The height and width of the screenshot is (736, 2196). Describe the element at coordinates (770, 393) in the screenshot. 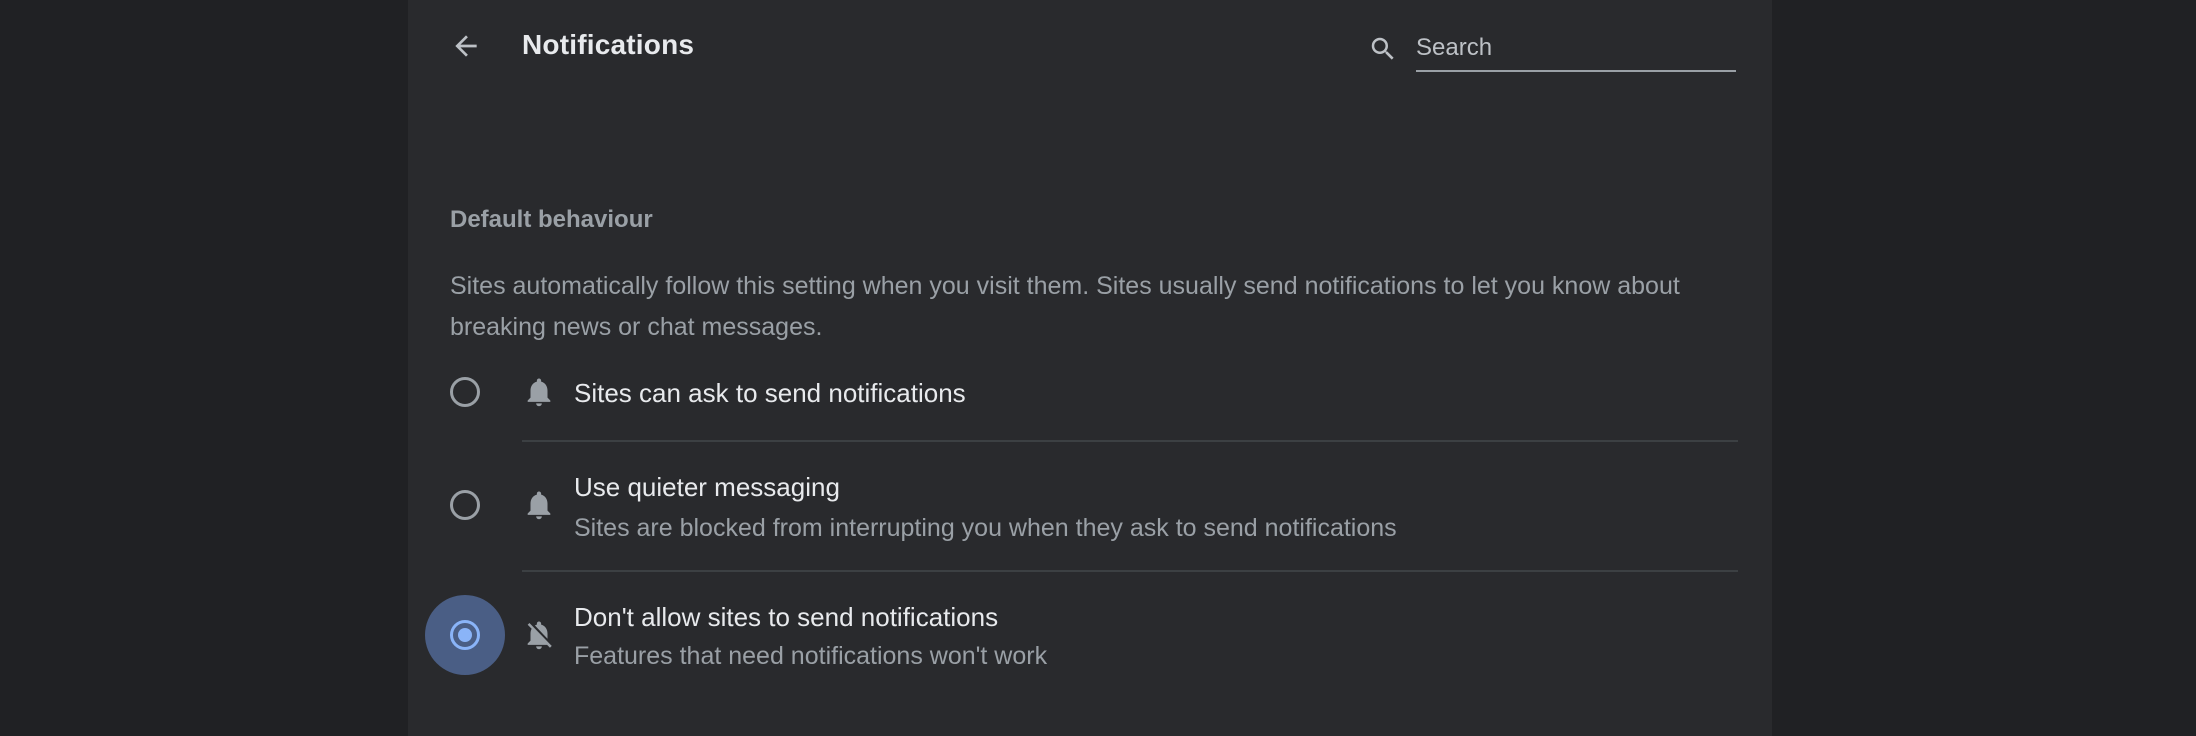

I see `option-label: Sites can ask to send notifications` at that location.